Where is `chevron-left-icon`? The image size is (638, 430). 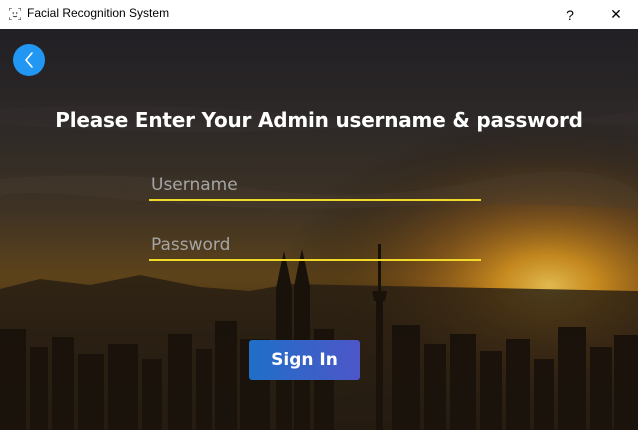
chevron-left-icon is located at coordinates (29, 60).